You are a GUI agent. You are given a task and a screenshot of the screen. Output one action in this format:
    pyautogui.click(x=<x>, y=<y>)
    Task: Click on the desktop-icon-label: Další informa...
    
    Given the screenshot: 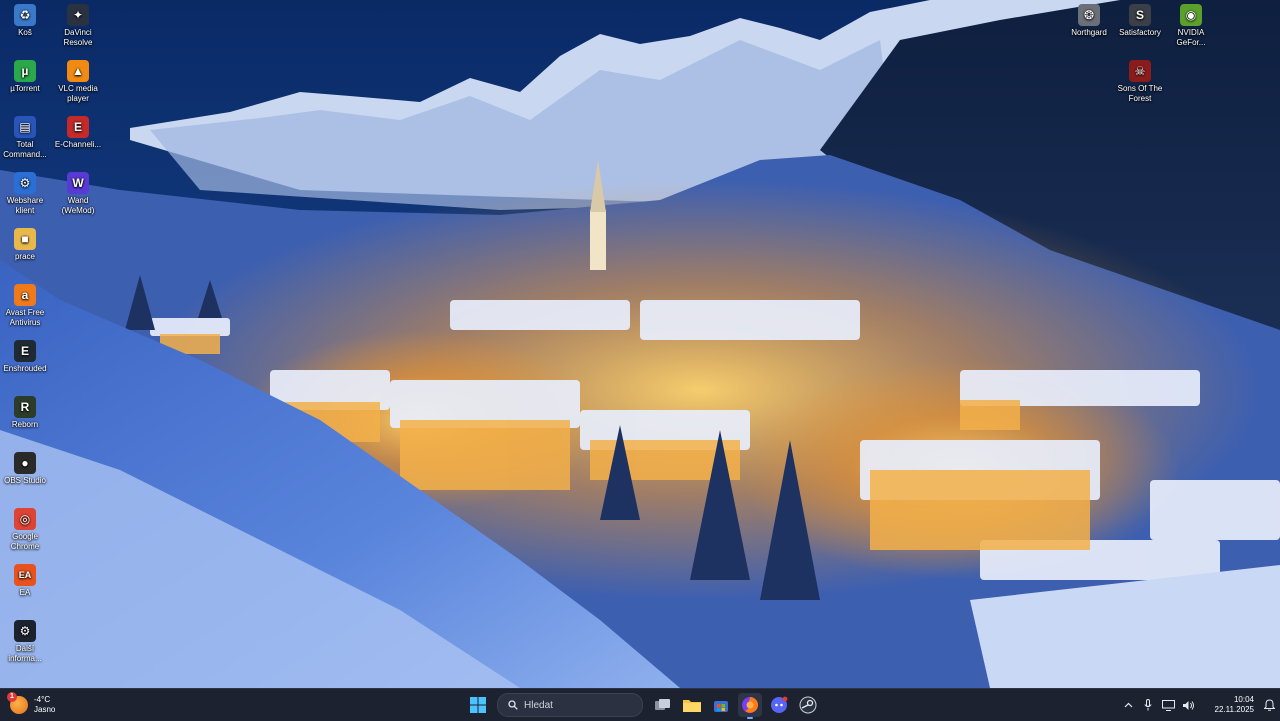 What is the action you would take?
    pyautogui.click(x=25, y=653)
    